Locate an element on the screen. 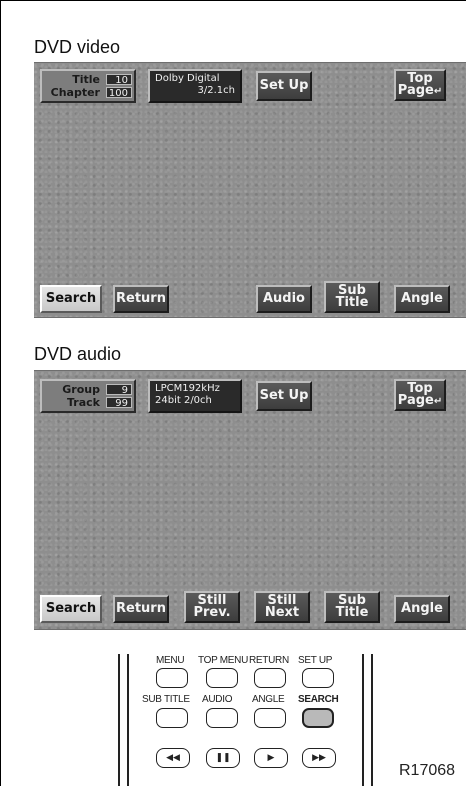 This screenshot has height=786, width=466. return-label: RETURN is located at coordinates (269, 660).